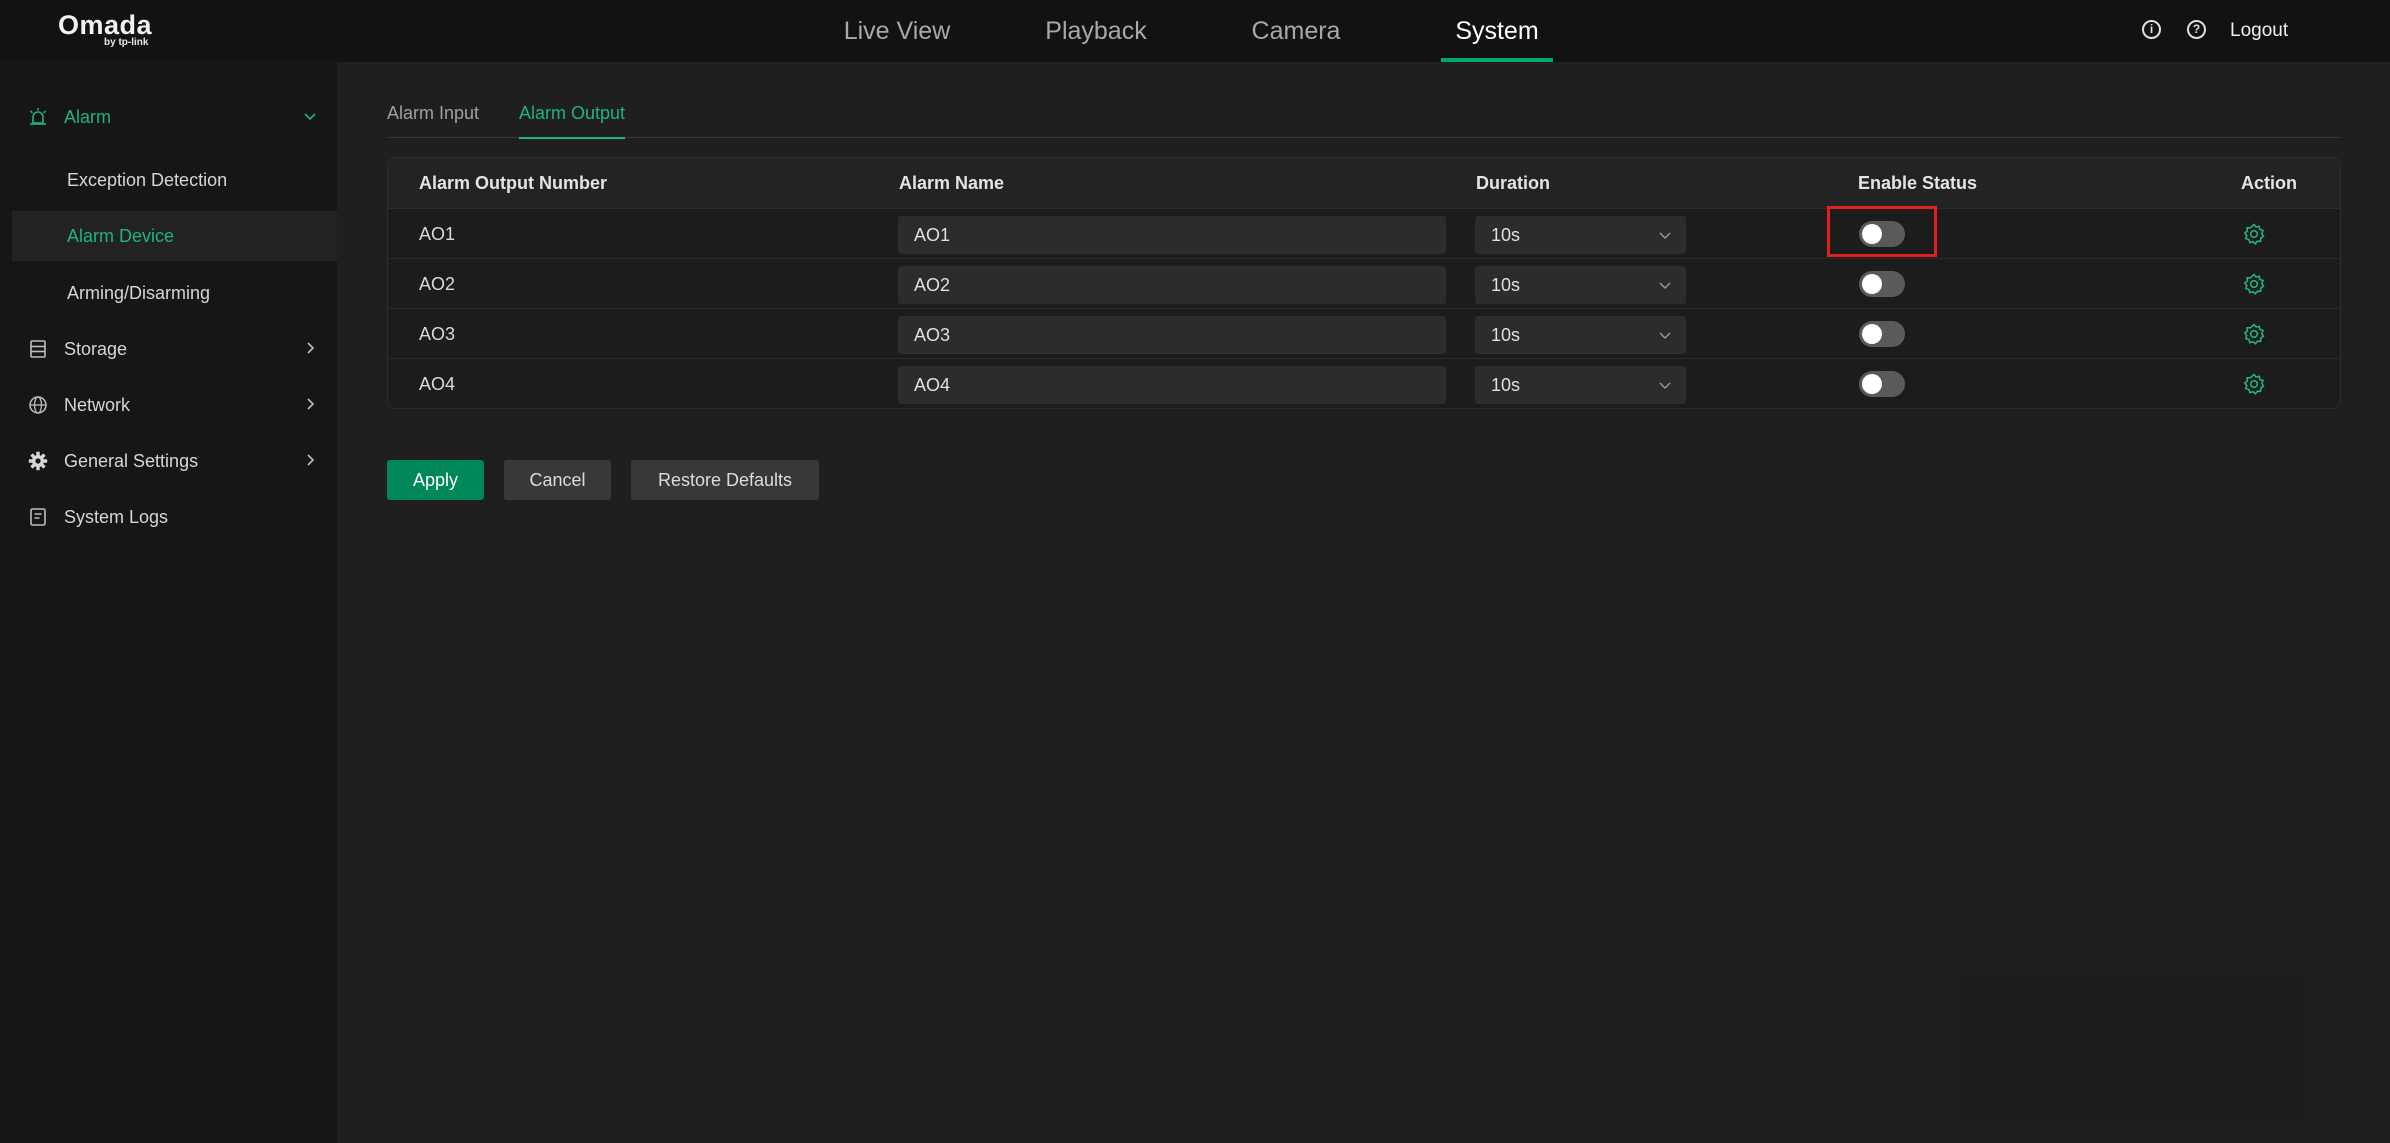 Image resolution: width=2390 pixels, height=1143 pixels. Describe the element at coordinates (2196, 29) in the screenshot. I see `help-icon: ?` at that location.